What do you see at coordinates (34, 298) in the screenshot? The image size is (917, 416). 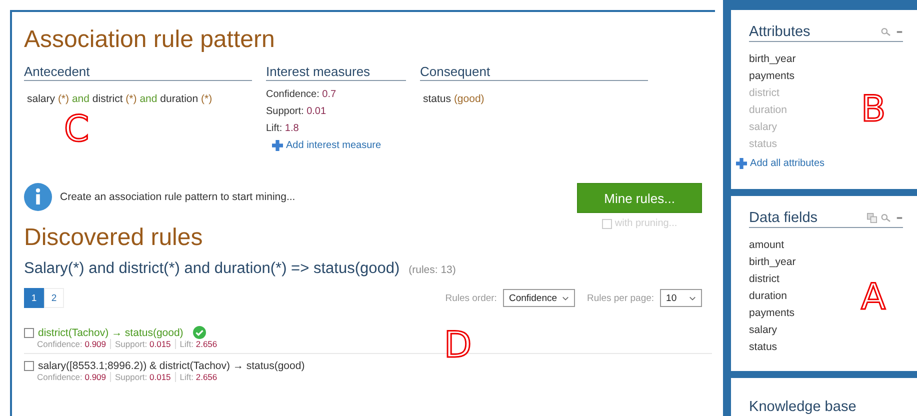 I see `page-button: 1` at bounding box center [34, 298].